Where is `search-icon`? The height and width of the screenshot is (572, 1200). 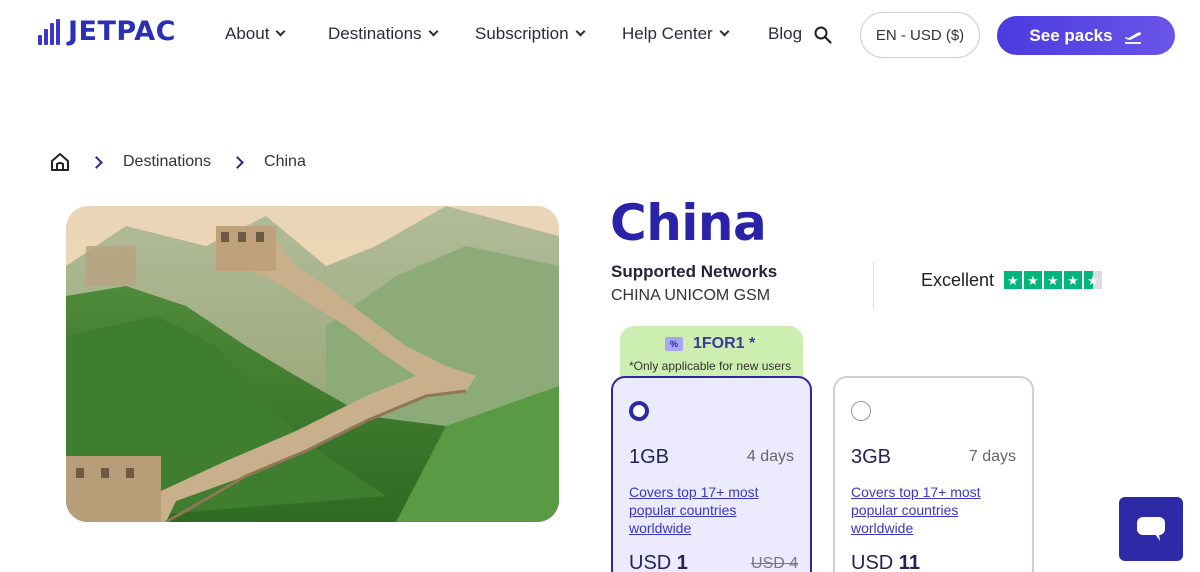
search-icon is located at coordinates (823, 35).